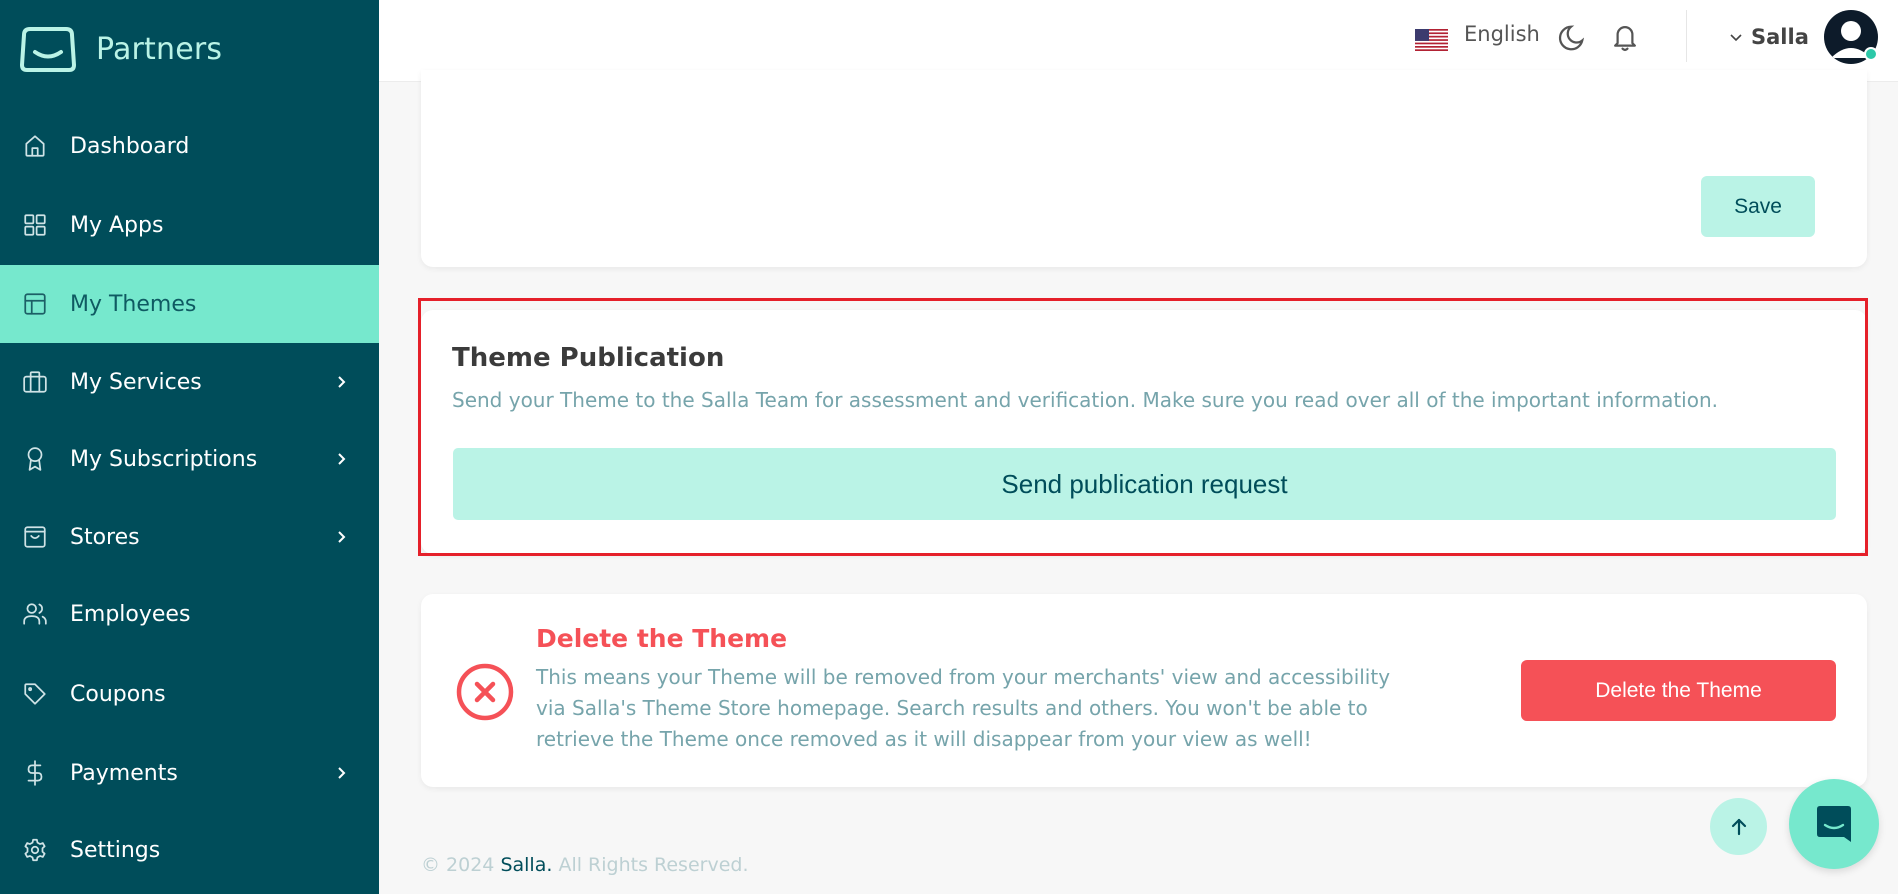  I want to click on home-icon, so click(35, 146).